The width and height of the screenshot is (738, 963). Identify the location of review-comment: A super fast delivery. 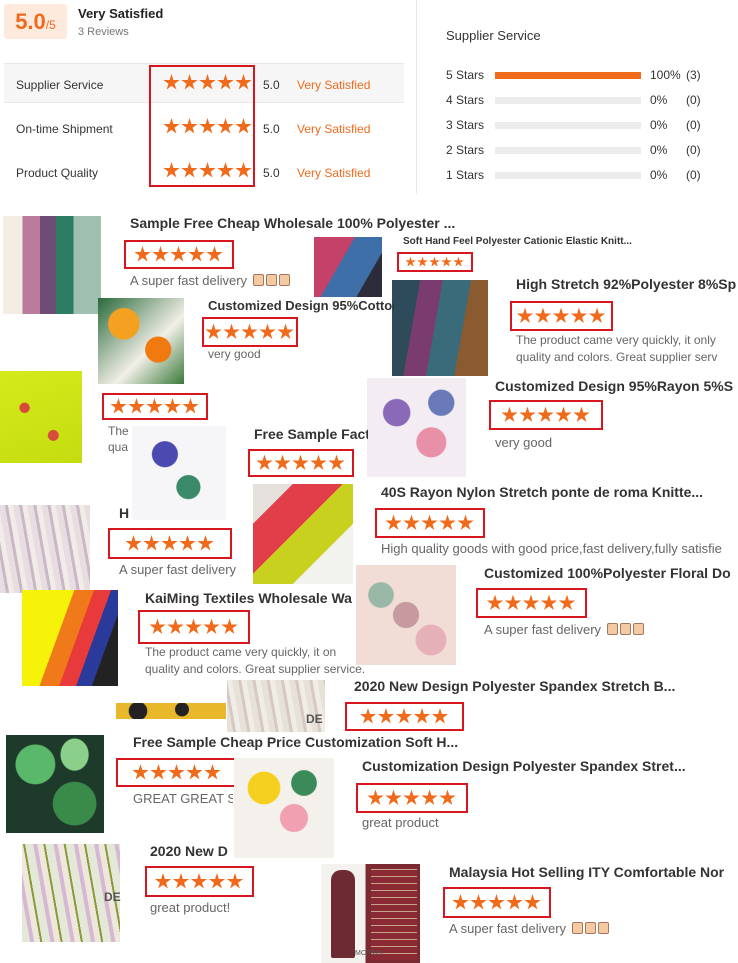
(220, 280).